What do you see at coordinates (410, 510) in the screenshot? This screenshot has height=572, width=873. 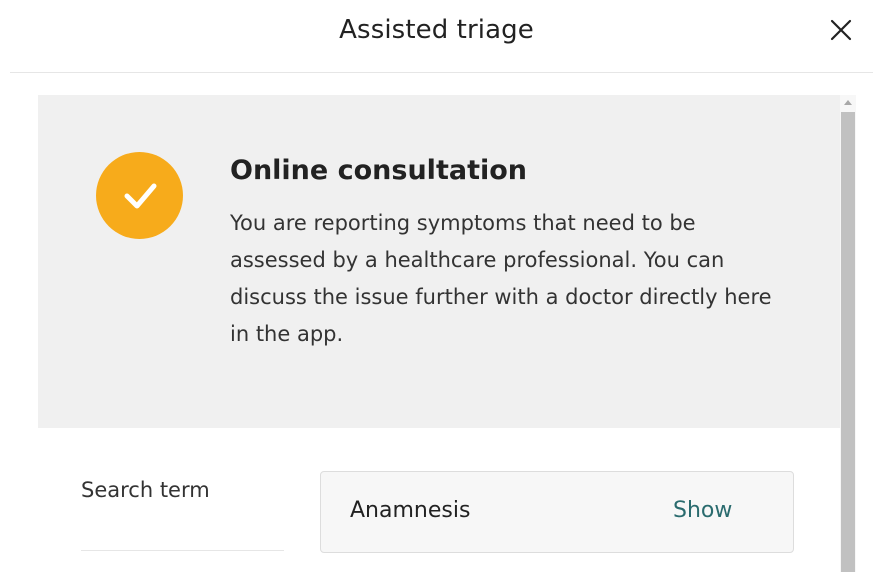 I see `anamnesis-label: Anamnesis` at bounding box center [410, 510].